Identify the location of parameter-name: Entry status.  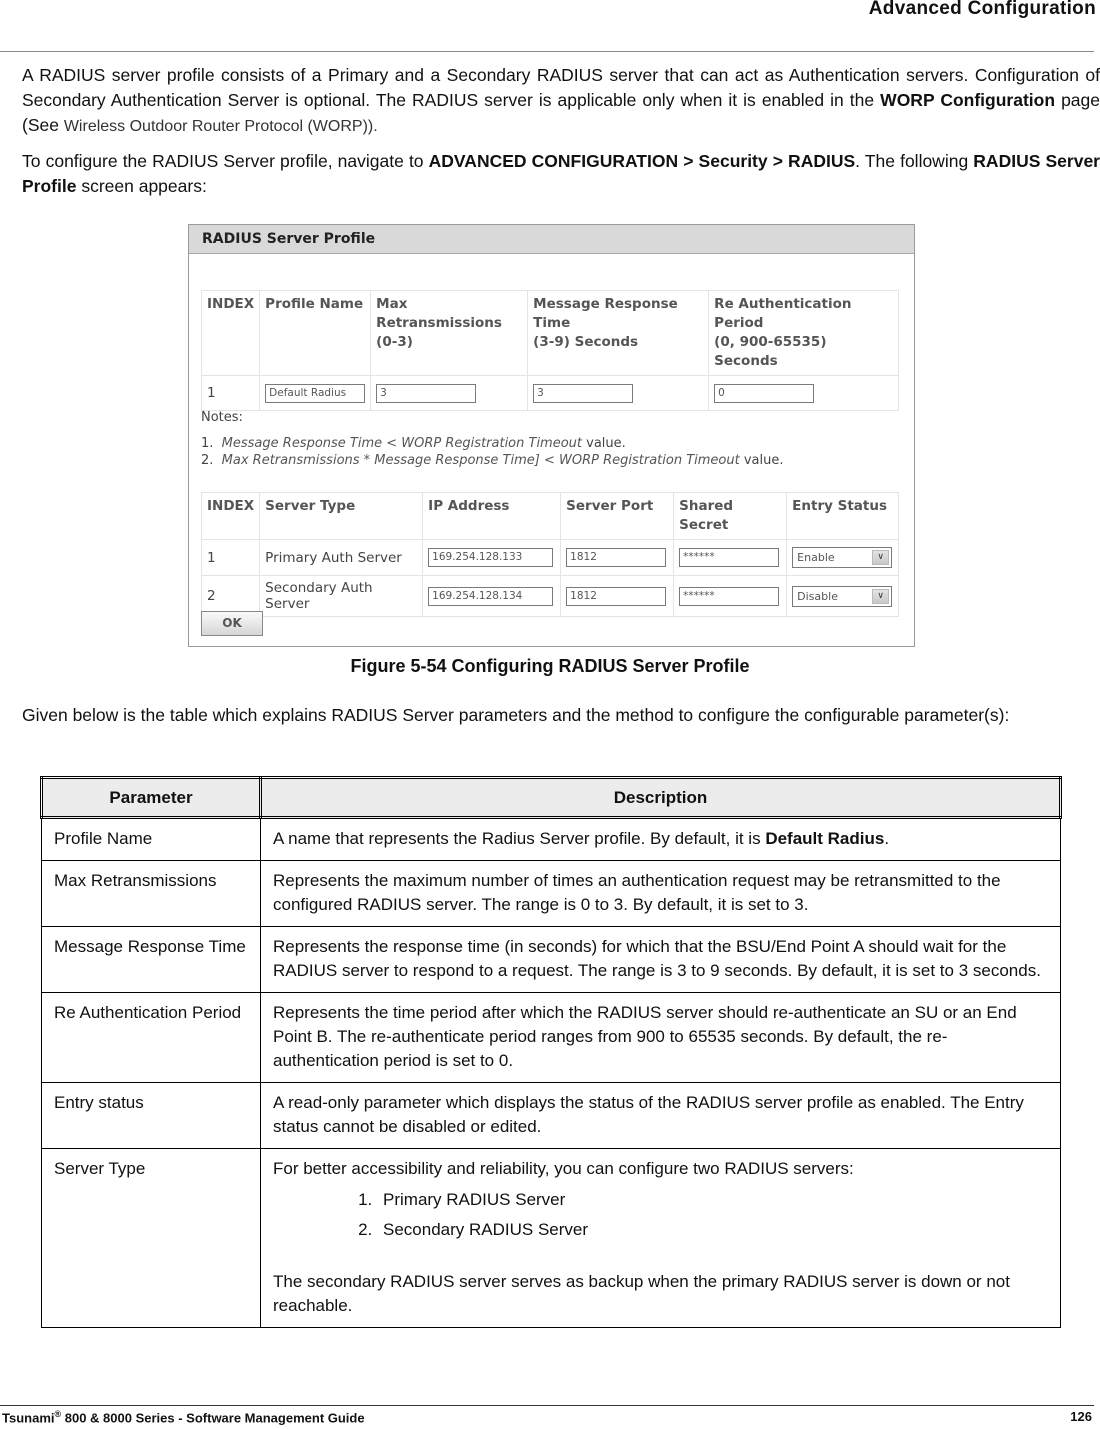
(151, 1115).